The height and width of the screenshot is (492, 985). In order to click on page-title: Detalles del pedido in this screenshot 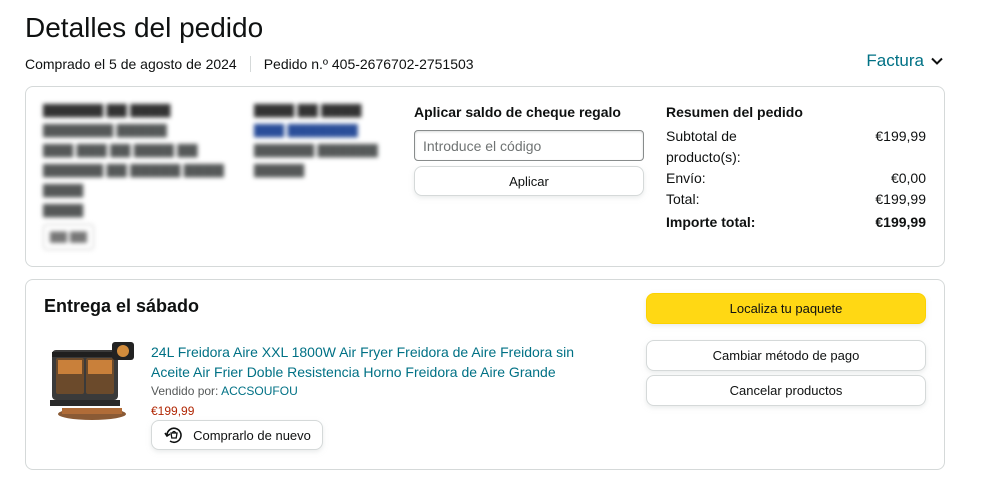, I will do `click(144, 27)`.